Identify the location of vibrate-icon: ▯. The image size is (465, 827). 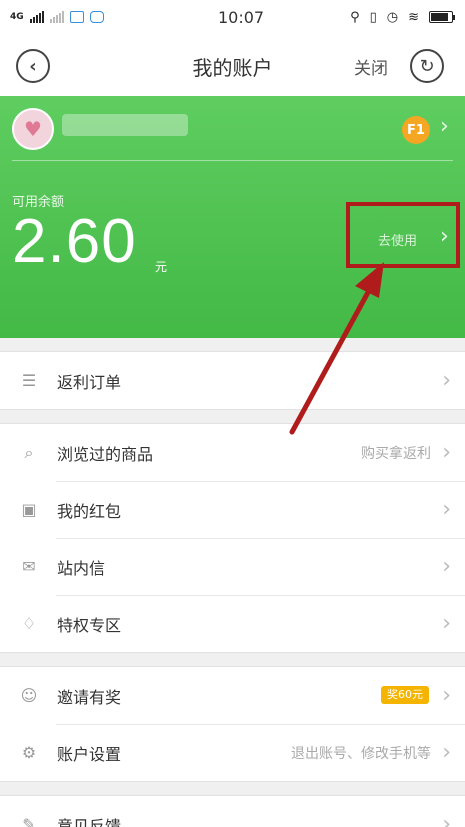
(373, 17).